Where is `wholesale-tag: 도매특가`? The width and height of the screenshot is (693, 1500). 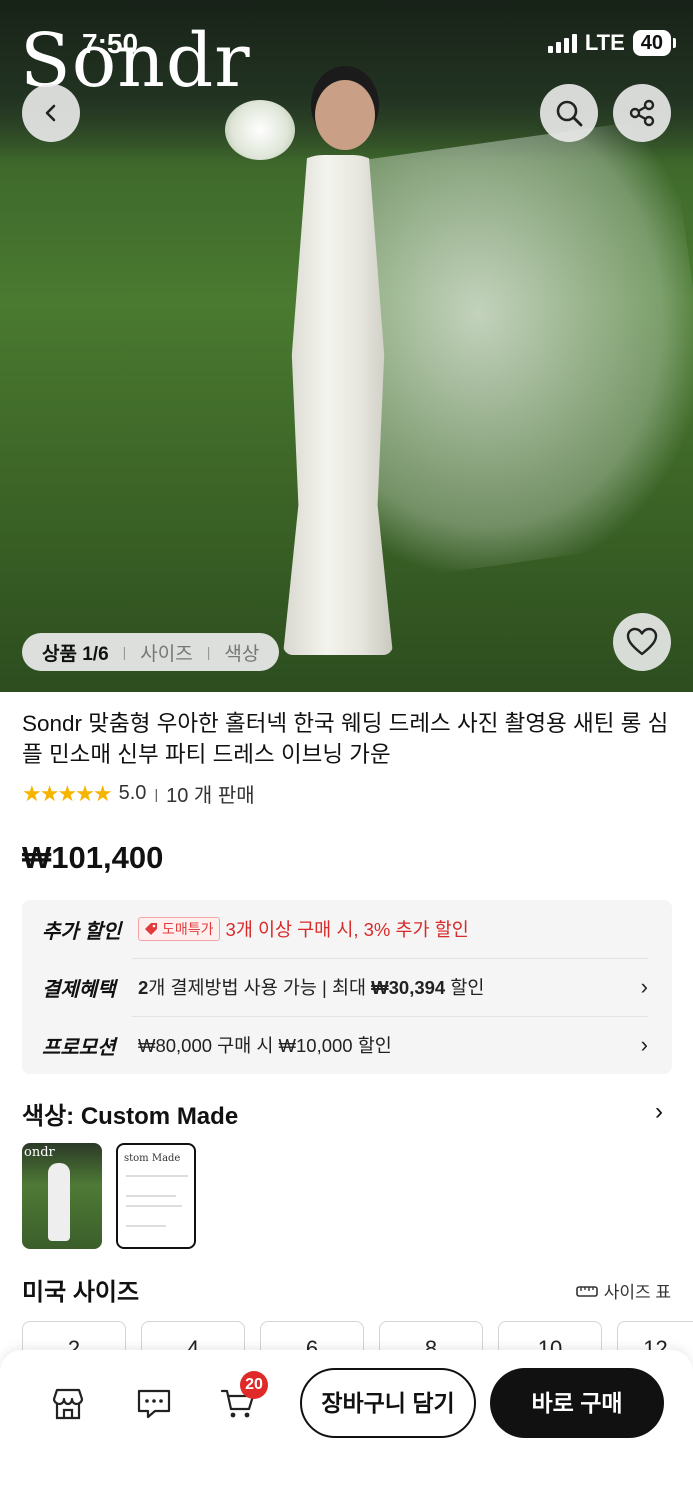
wholesale-tag: 도매특가 is located at coordinates (179, 929).